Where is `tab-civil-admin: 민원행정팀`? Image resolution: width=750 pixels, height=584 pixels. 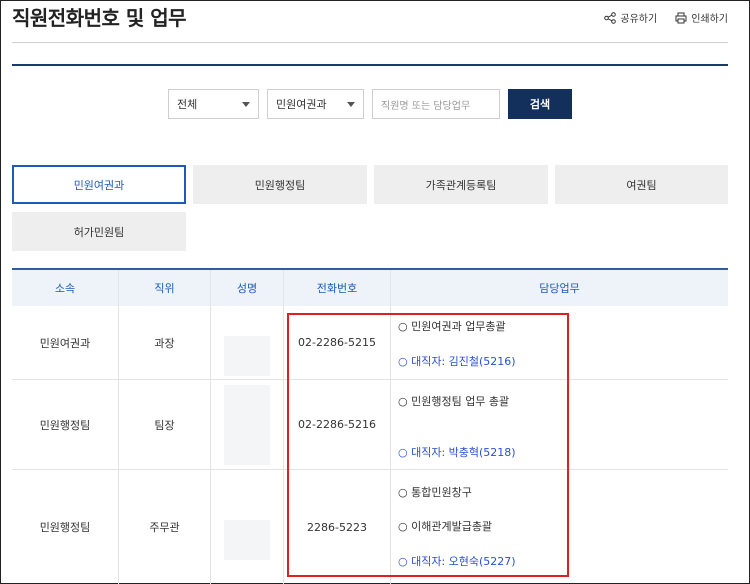 tab-civil-admin: 민원행정팀 is located at coordinates (280, 184).